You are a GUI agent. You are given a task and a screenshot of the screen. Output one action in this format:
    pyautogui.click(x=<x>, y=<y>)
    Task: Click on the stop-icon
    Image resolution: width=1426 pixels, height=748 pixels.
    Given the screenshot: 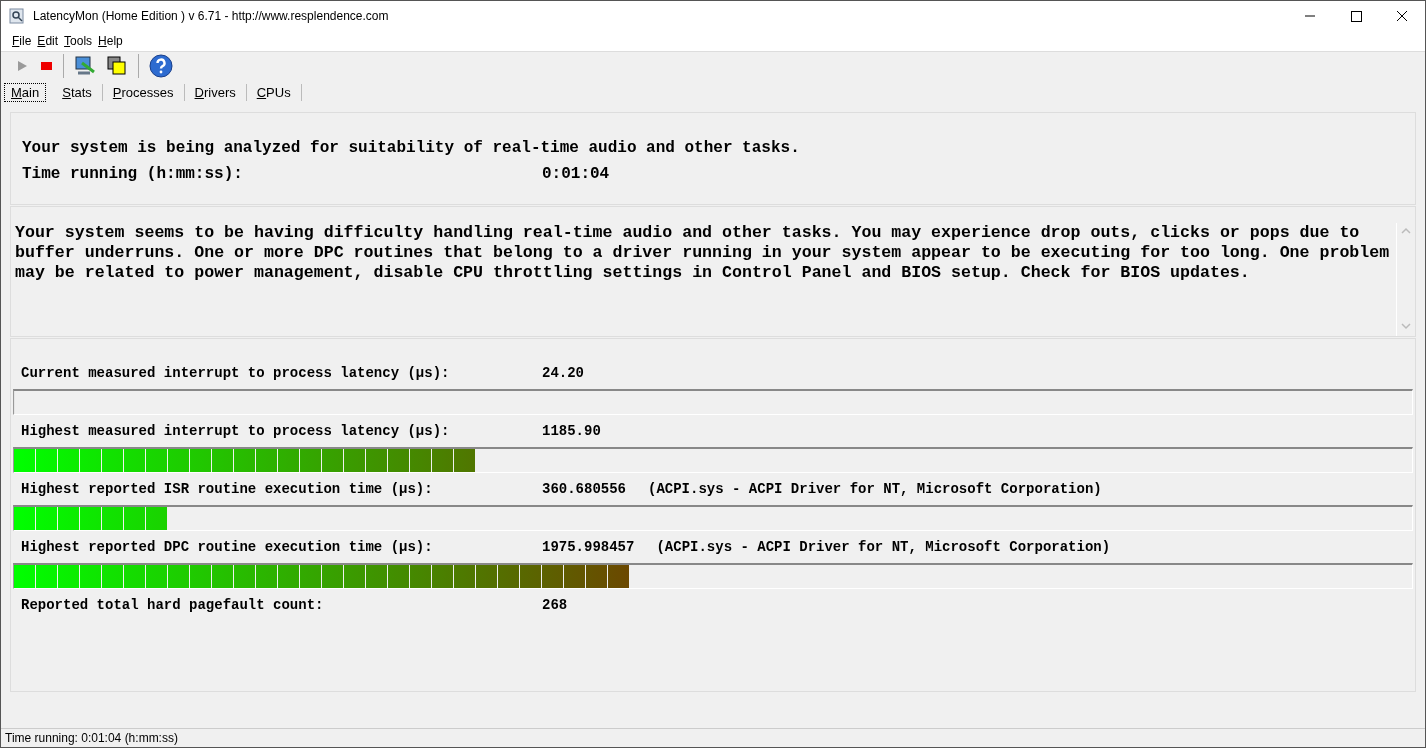 What is the action you would take?
    pyautogui.click(x=46, y=66)
    